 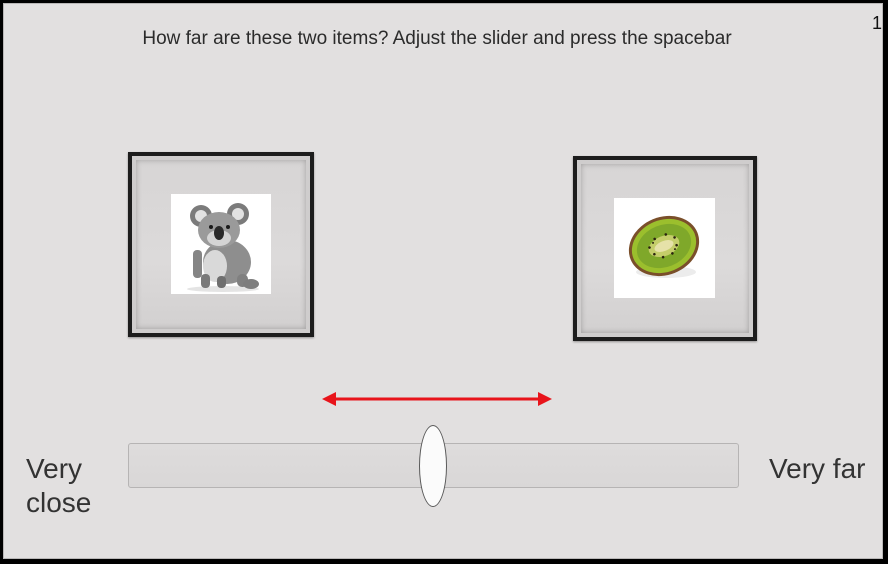 I want to click on right-item-frame, so click(x=665, y=248).